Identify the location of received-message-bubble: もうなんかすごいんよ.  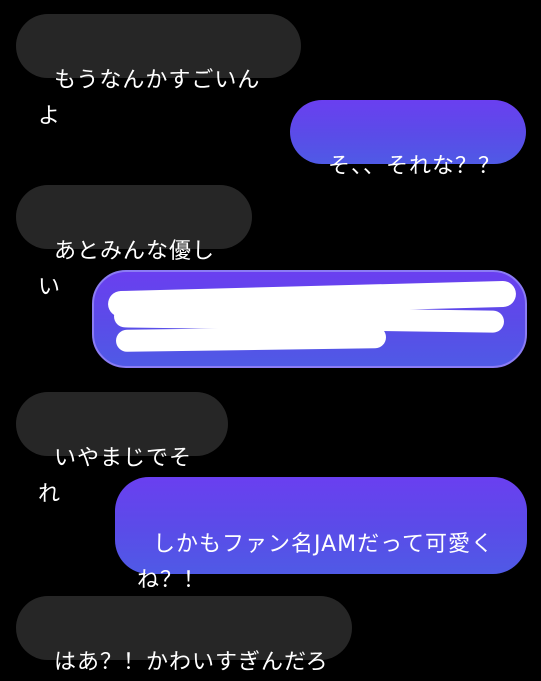
(158, 71).